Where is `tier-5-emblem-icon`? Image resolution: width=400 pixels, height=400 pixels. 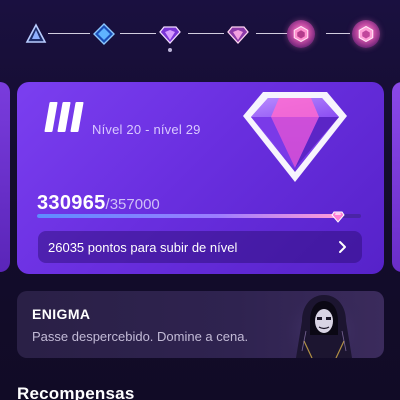
tier-5-emblem-icon is located at coordinates (301, 34).